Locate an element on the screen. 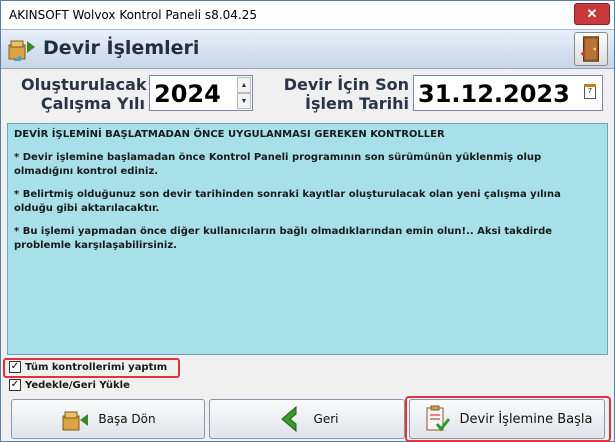 The height and width of the screenshot is (442, 615). calendar-day: 7 is located at coordinates (590, 91).